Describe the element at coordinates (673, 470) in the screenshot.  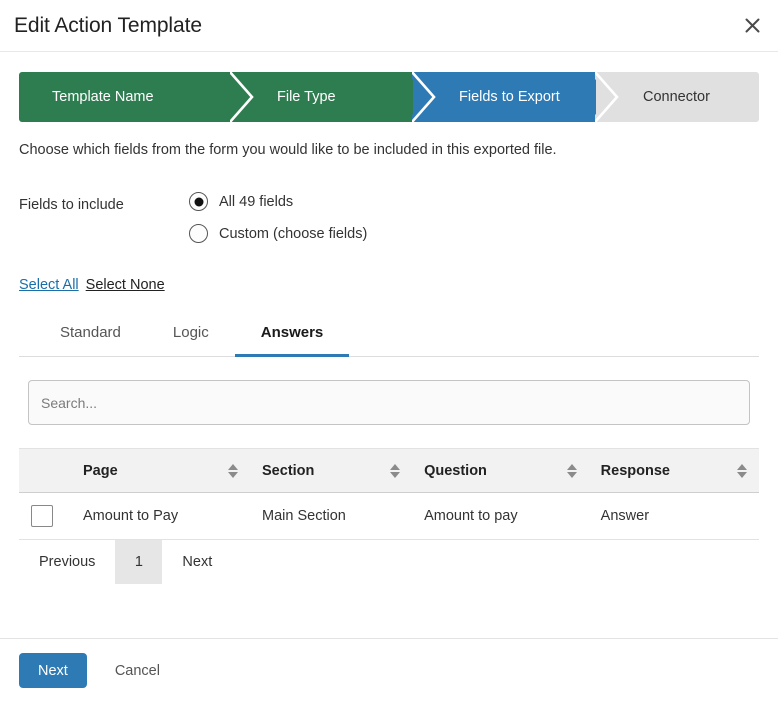
I see `column-header-response: Response` at that location.